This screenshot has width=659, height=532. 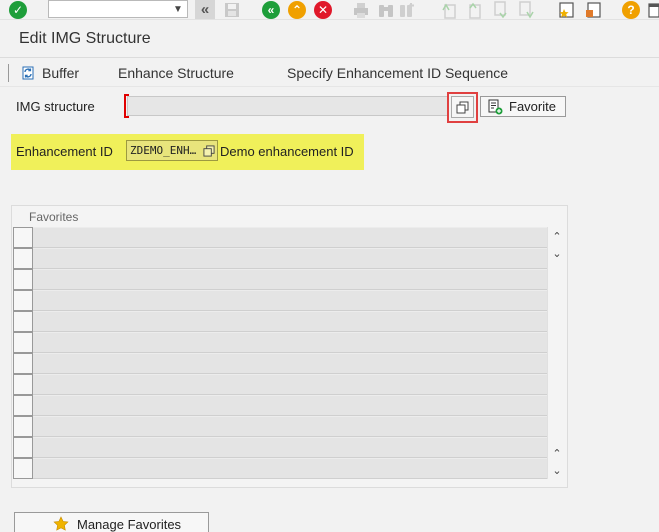 What do you see at coordinates (85, 38) in the screenshot?
I see `page-title: Edit IMG Structure` at bounding box center [85, 38].